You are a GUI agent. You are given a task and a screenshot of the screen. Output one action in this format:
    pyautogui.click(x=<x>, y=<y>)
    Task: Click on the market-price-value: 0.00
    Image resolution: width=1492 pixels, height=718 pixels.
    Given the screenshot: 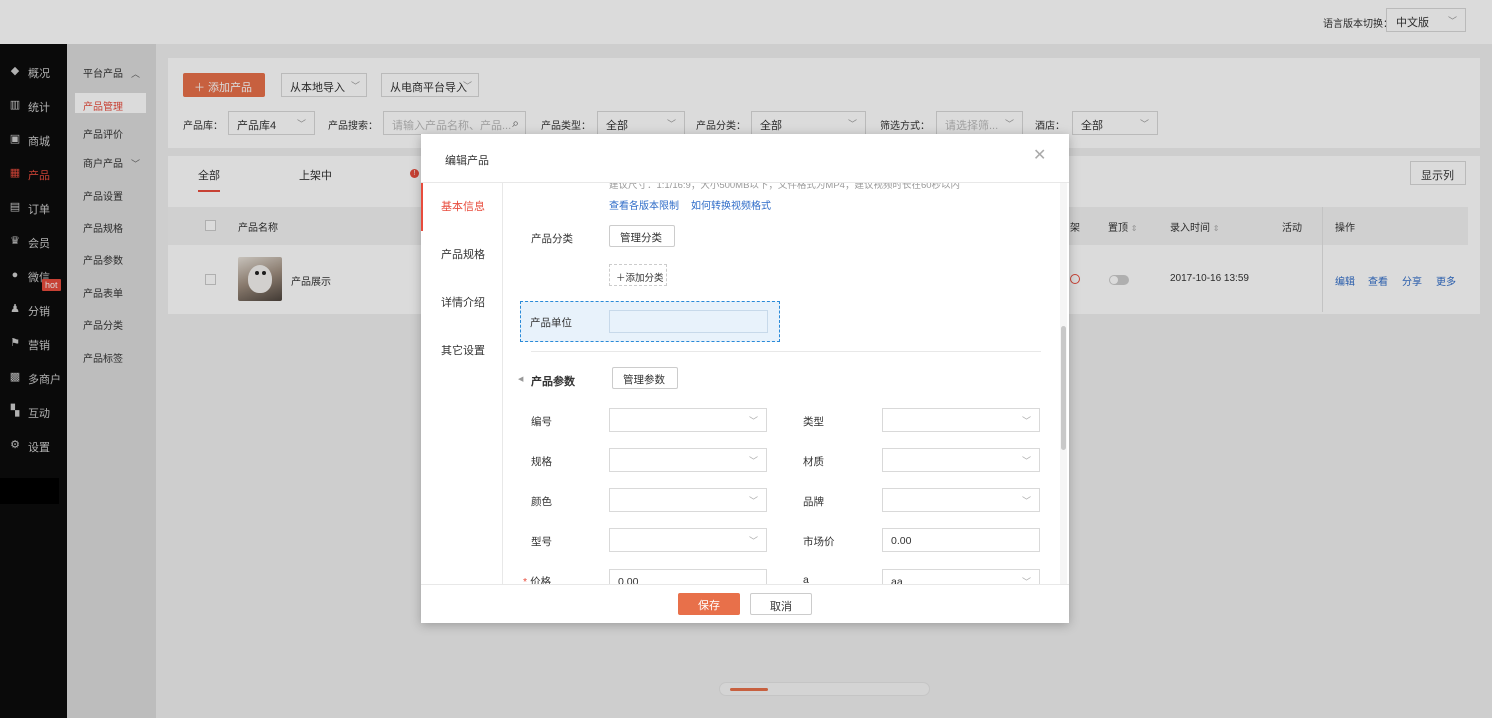 What is the action you would take?
    pyautogui.click(x=901, y=541)
    